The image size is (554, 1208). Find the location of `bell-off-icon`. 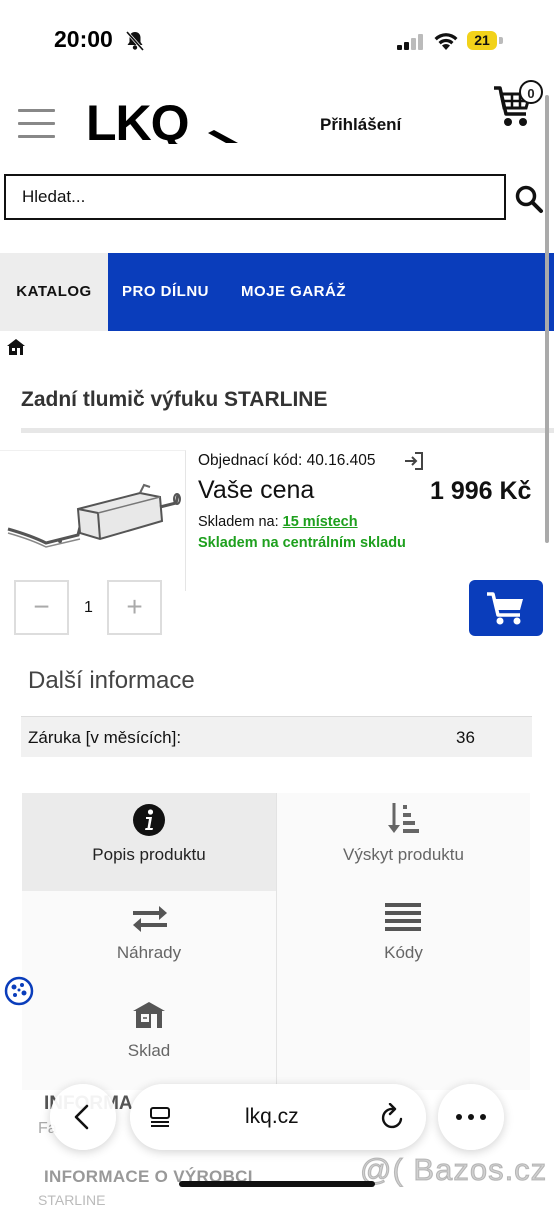

bell-off-icon is located at coordinates (135, 41).